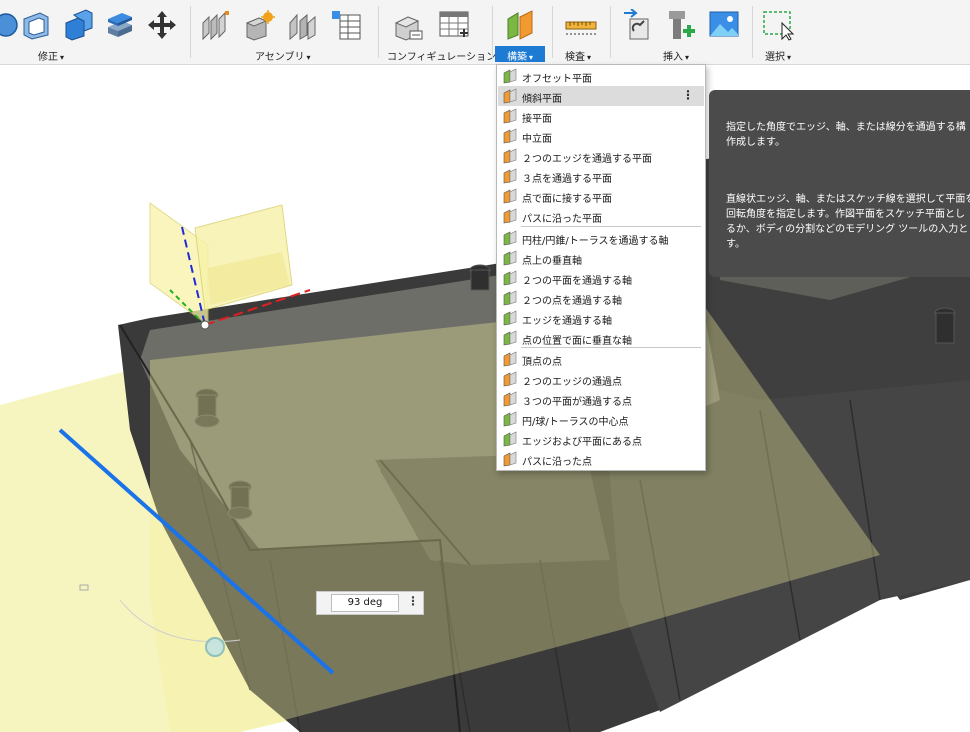 Image resolution: width=970 pixels, height=732 pixels. I want to click on select-icon, so click(778, 25).